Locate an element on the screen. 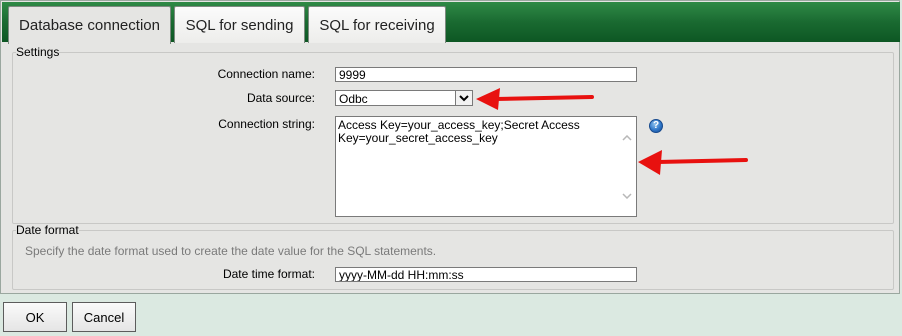 This screenshot has width=902, height=336. tab-sql-for-sending: SQL for sending is located at coordinates (239, 24).